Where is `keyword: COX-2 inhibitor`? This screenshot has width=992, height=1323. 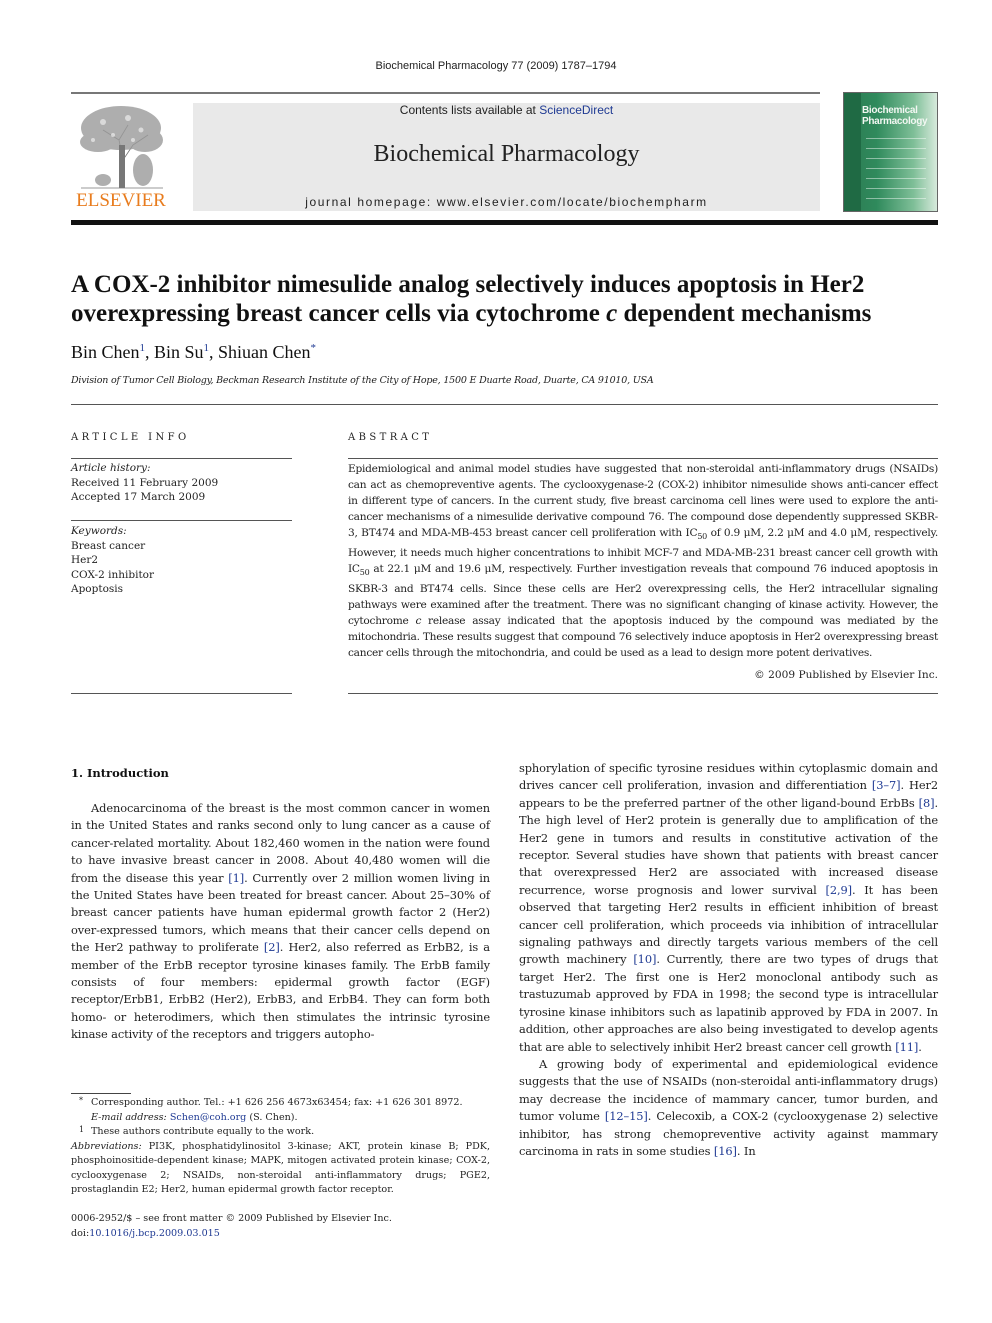
keyword: COX-2 inhibitor is located at coordinates (113, 574).